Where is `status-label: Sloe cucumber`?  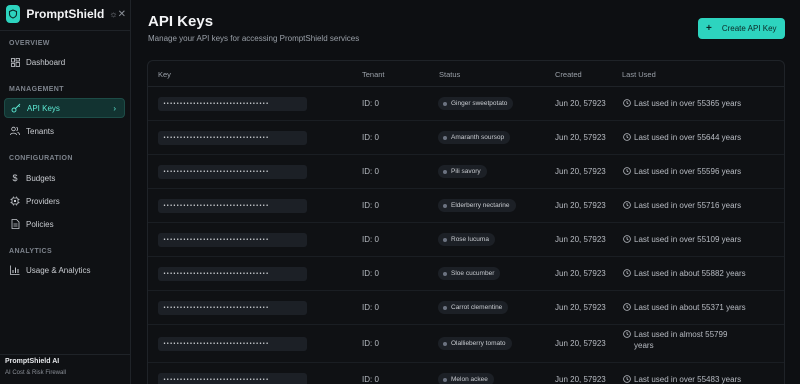 status-label: Sloe cucumber is located at coordinates (473, 273).